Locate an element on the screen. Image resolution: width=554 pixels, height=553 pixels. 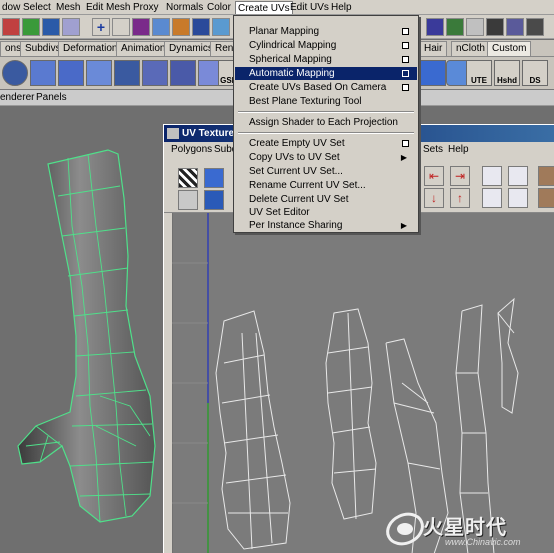
window-icon is located at coordinates (173, 133).